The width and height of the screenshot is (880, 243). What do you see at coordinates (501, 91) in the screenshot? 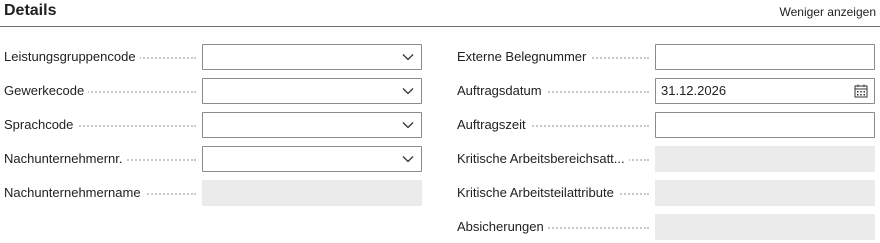
I see `field-label: Auftragsdatum` at bounding box center [501, 91].